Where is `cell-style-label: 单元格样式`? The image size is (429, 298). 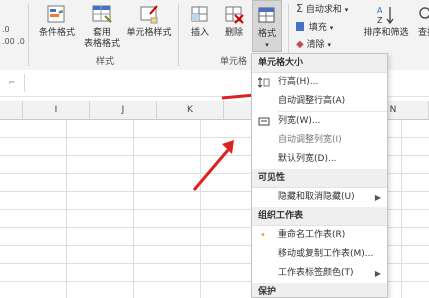
cell-style-label: 单元格样式 is located at coordinates (149, 33).